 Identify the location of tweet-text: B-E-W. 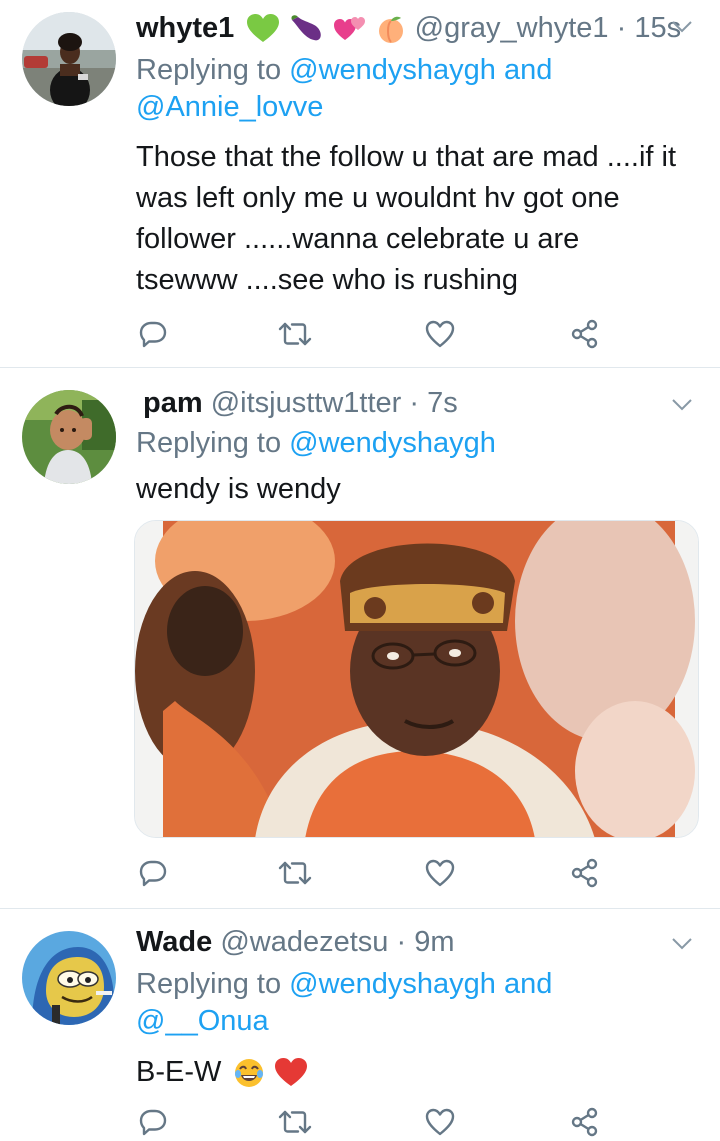
(421, 1072).